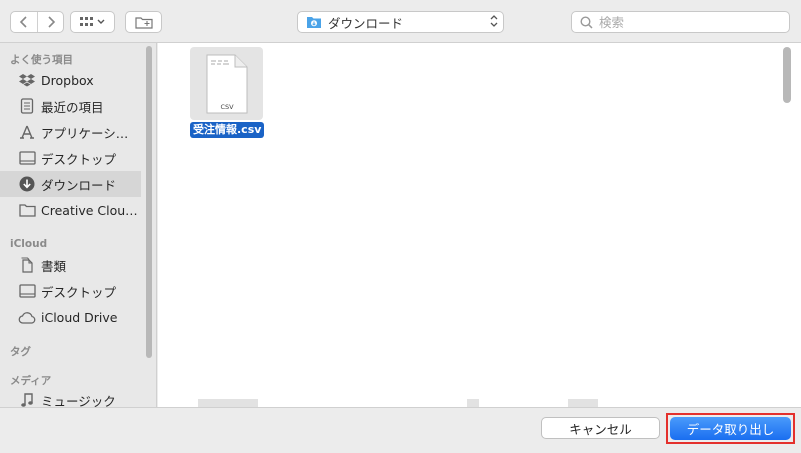 The image size is (801, 453). I want to click on sidebar-item-dropbox: Dropbox, so click(70, 80).